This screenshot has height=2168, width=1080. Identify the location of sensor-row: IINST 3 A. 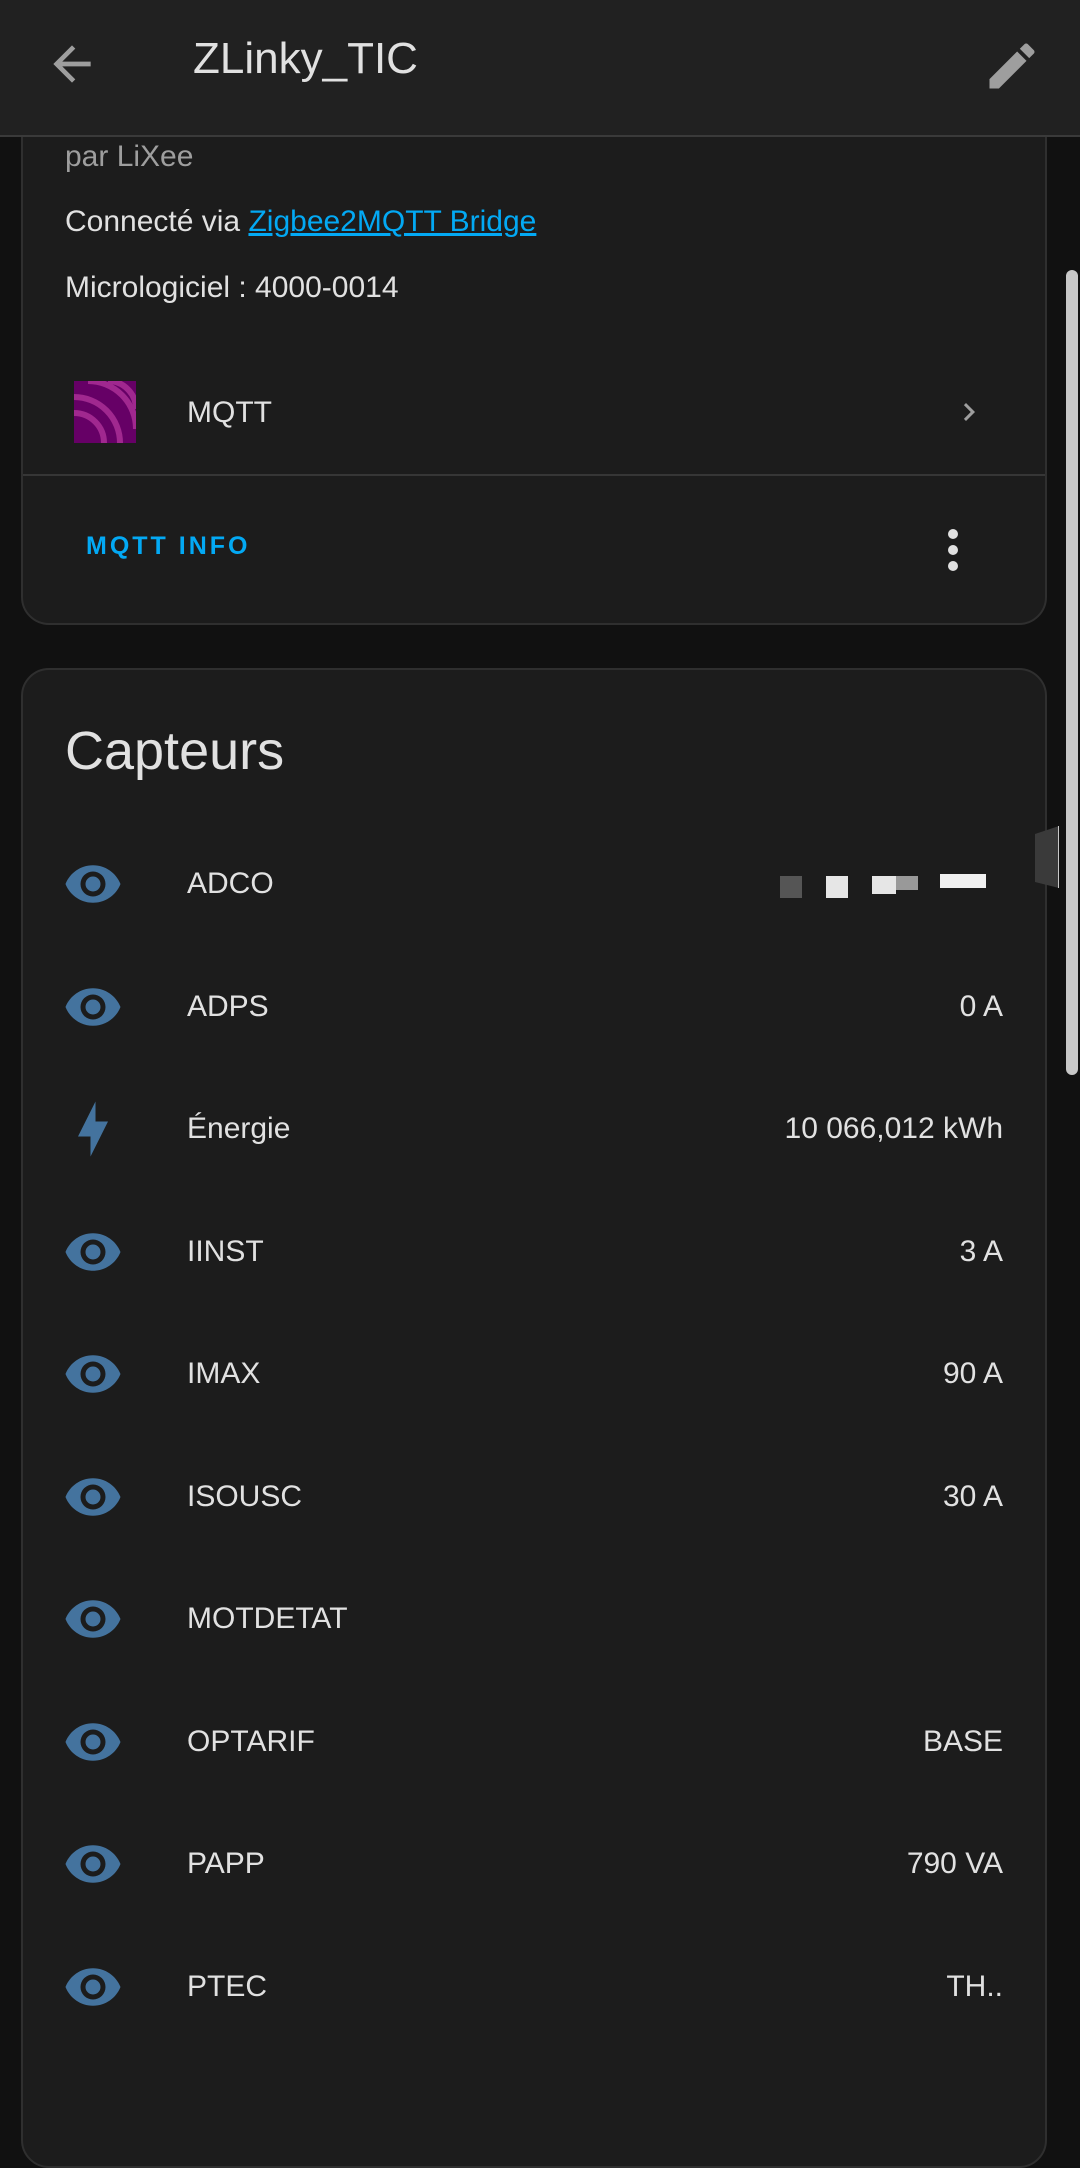
(534, 1252).